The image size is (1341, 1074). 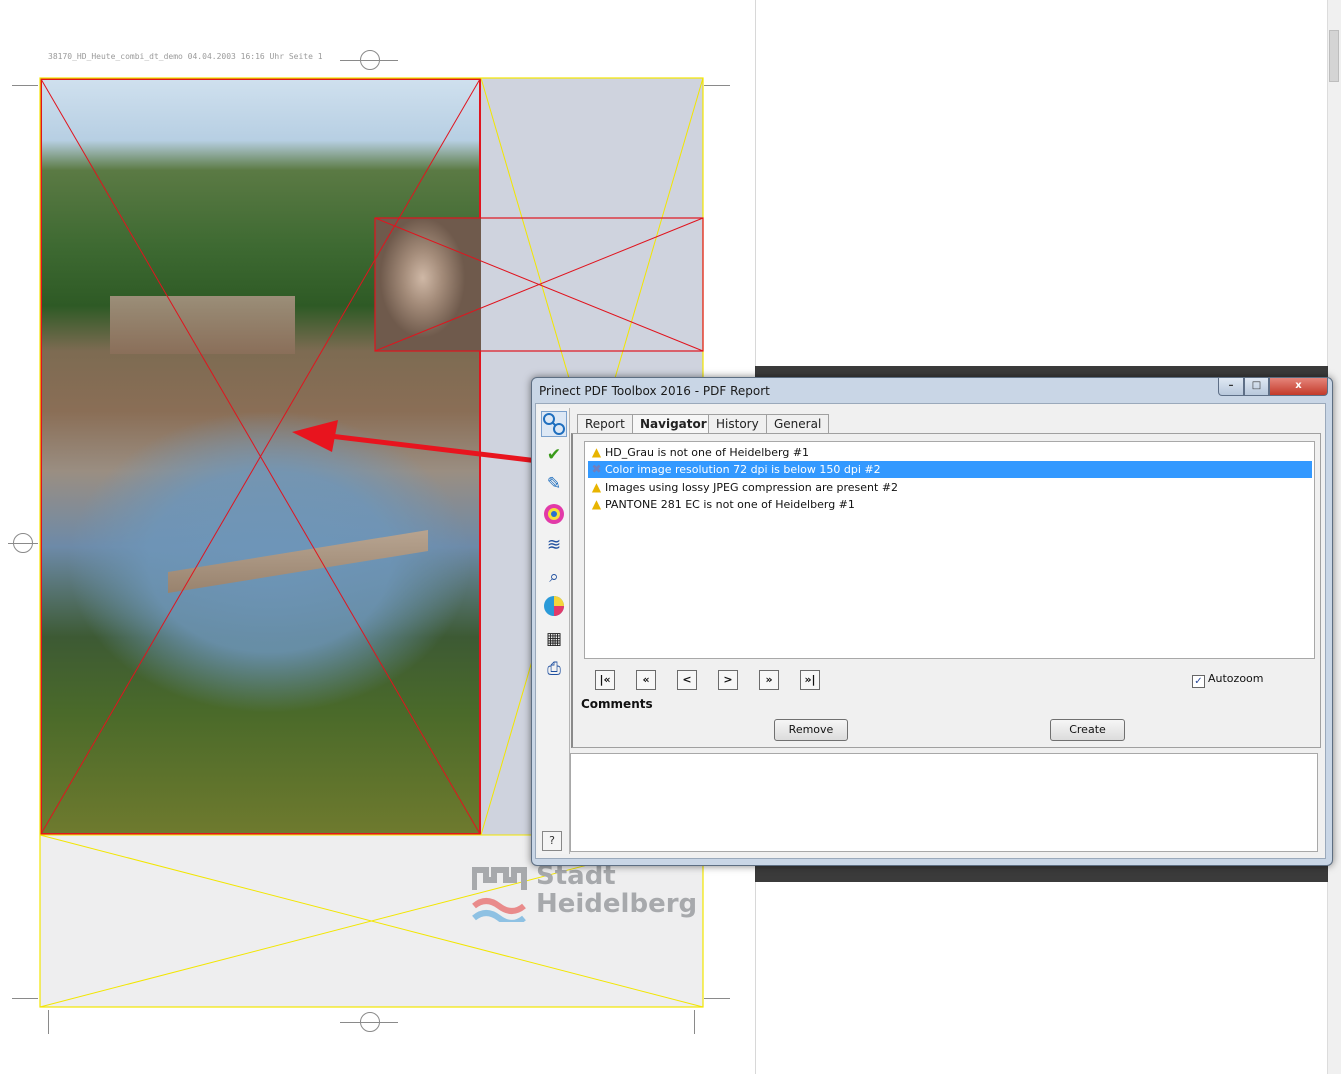 What do you see at coordinates (554, 607) in the screenshot?
I see `separation-icon` at bounding box center [554, 607].